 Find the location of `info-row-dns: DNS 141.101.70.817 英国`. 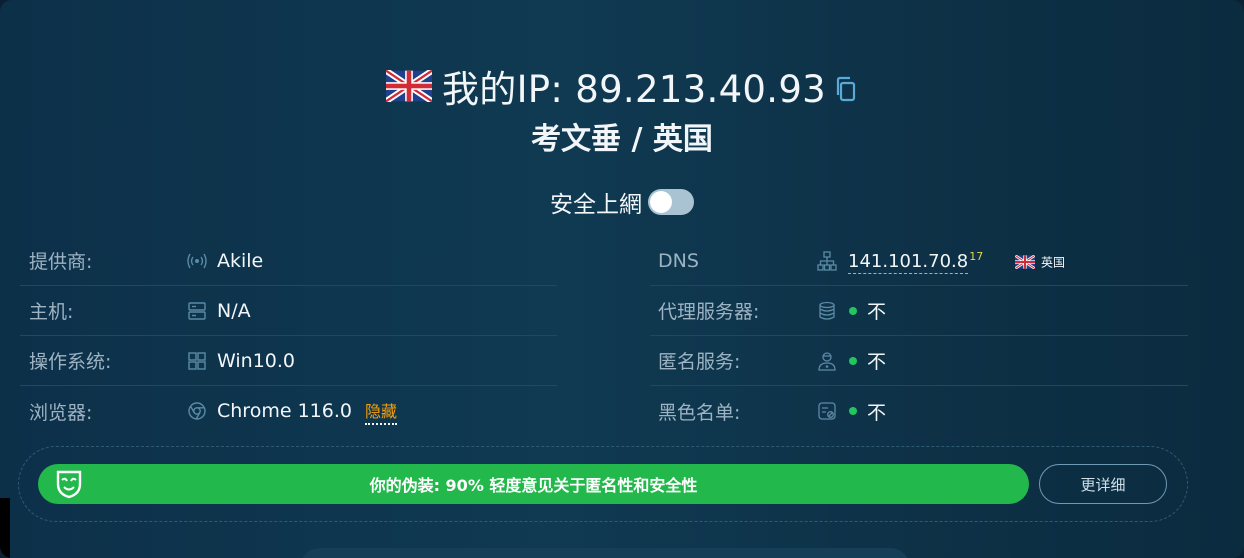

info-row-dns: DNS 141.101.70.817 英国 is located at coordinates (919, 261).